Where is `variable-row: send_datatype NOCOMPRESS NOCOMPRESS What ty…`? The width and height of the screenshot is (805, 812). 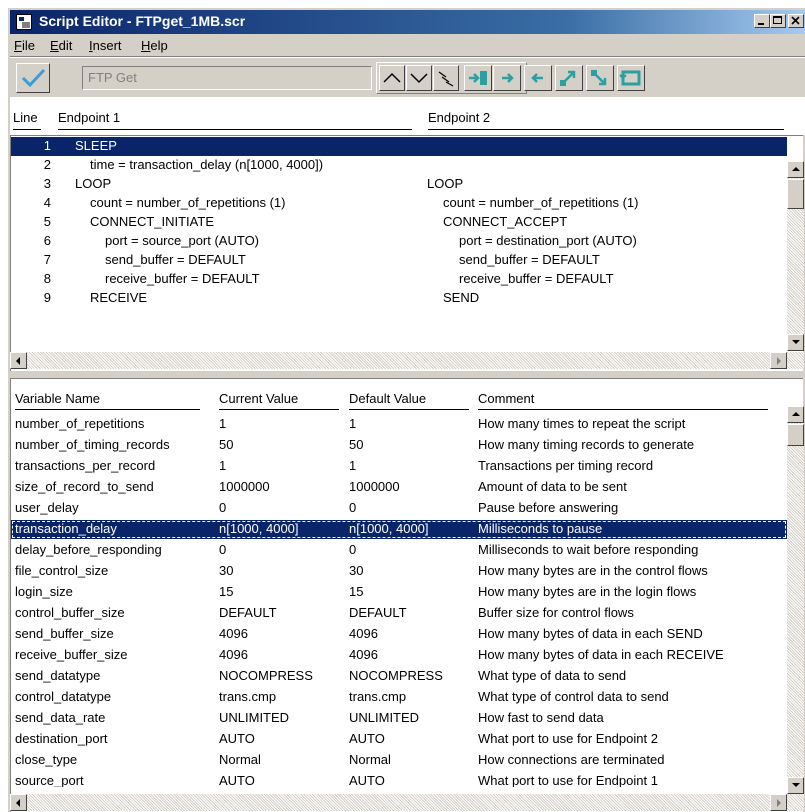 variable-row: send_datatype NOCOMPRESS NOCOMPRESS What ty… is located at coordinates (399, 676).